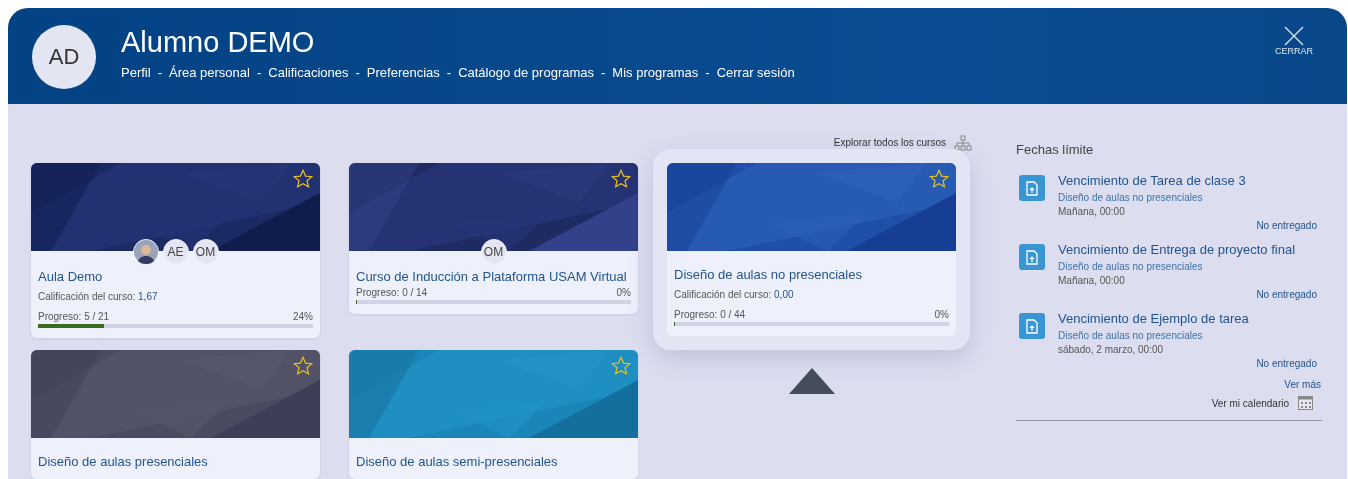 Image resolution: width=1348 pixels, height=479 pixels. I want to click on close-button: CERRAR, so click(1294, 41).